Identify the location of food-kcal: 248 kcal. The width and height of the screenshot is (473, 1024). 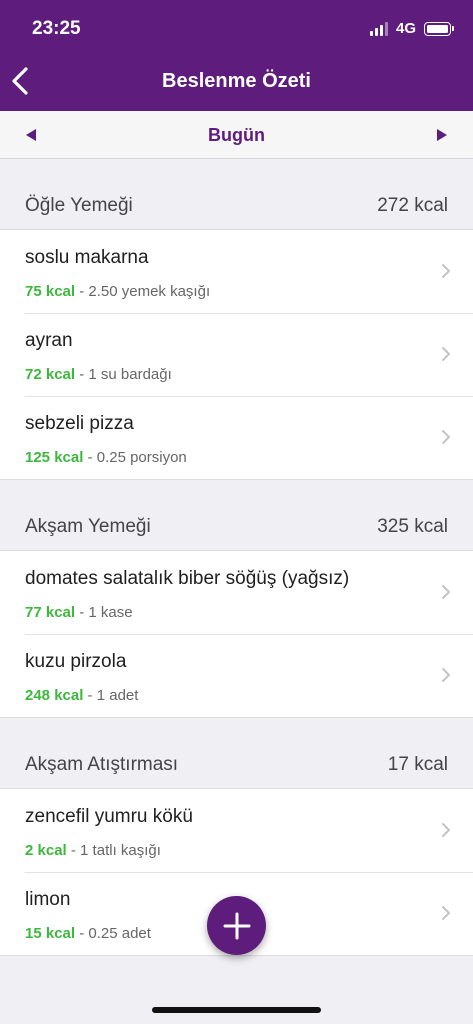
(54, 695).